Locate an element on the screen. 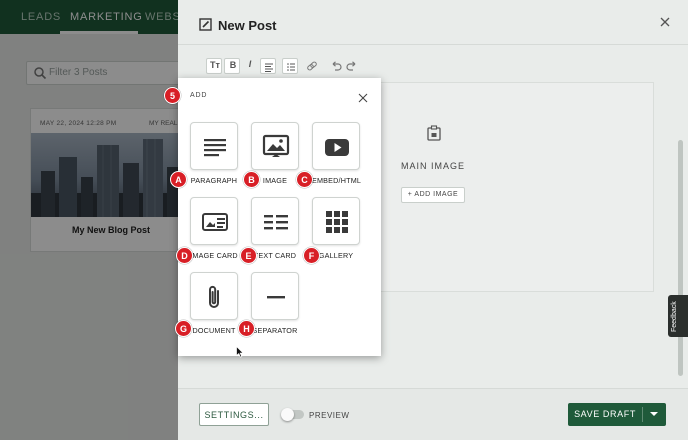 This screenshot has height=440, width=688. bold-icon: B is located at coordinates (233, 65).